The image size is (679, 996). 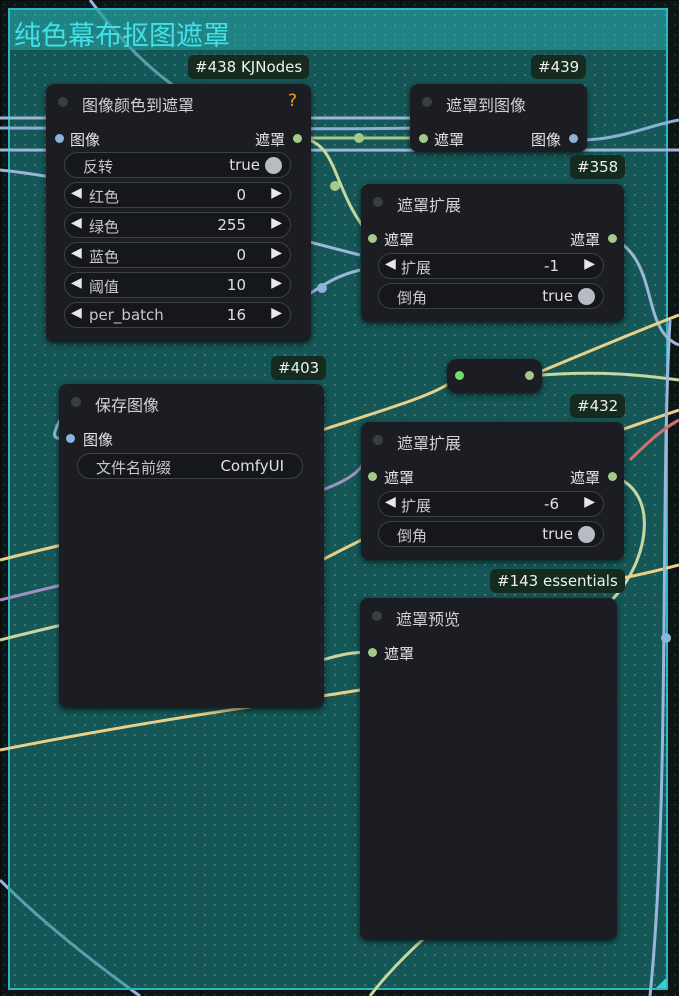 What do you see at coordinates (529, 375) in the screenshot?
I see `reroute-output-dot` at bounding box center [529, 375].